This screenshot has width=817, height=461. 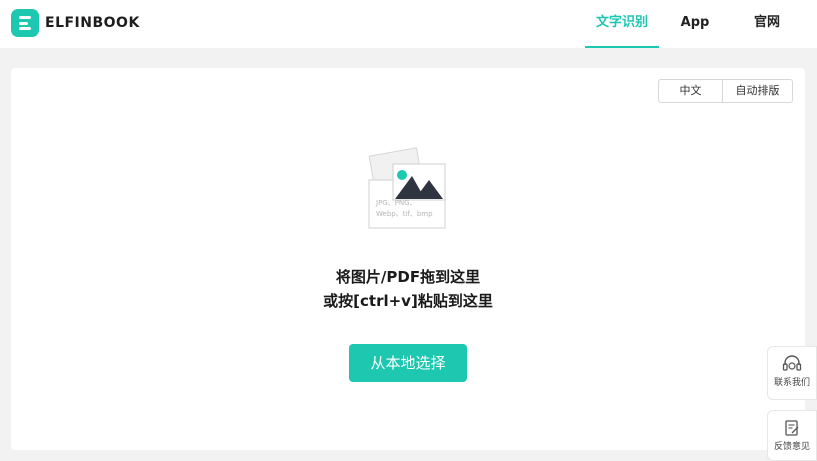 I want to click on logo: ELFINBOOK, so click(x=75, y=23).